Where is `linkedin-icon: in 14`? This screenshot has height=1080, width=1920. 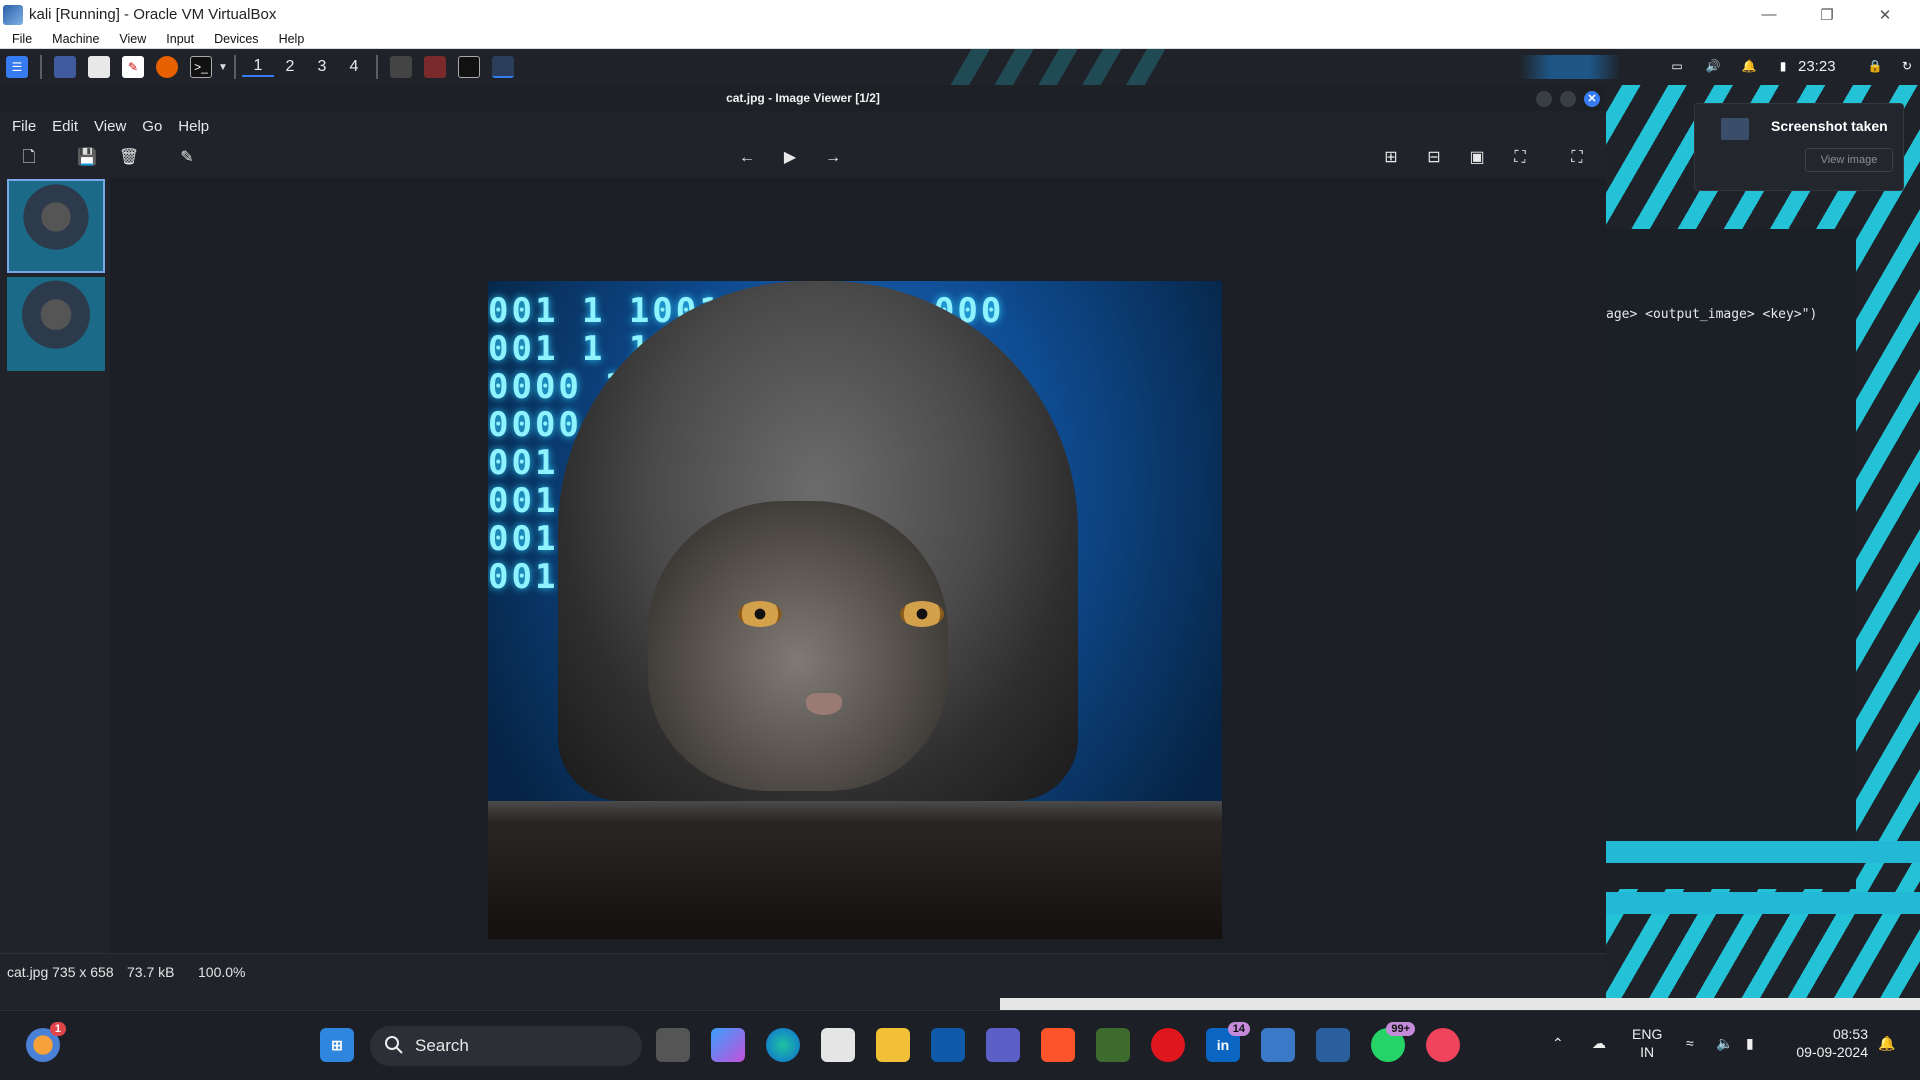 linkedin-icon: in 14 is located at coordinates (1228, 1042).